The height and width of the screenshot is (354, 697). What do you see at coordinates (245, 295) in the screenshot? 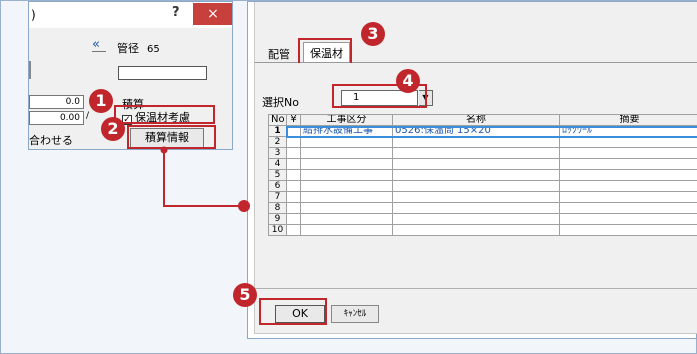
I see `step-badge-5: 5` at bounding box center [245, 295].